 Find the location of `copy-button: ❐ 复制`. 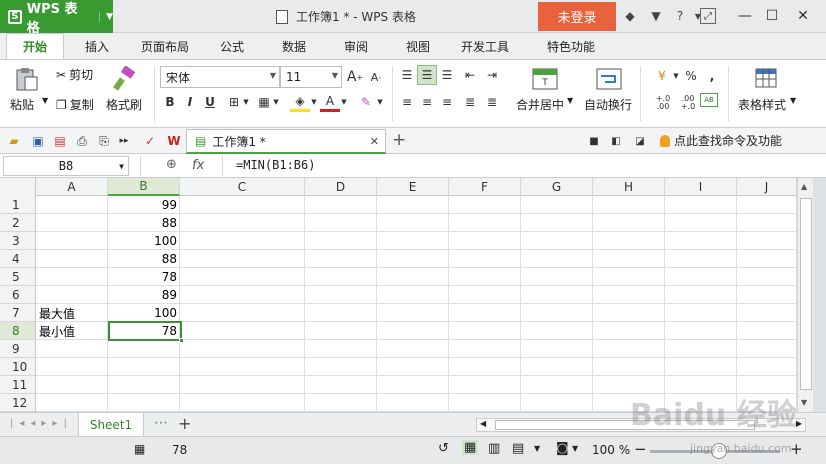

copy-button: ❐ 复制 is located at coordinates (75, 104).